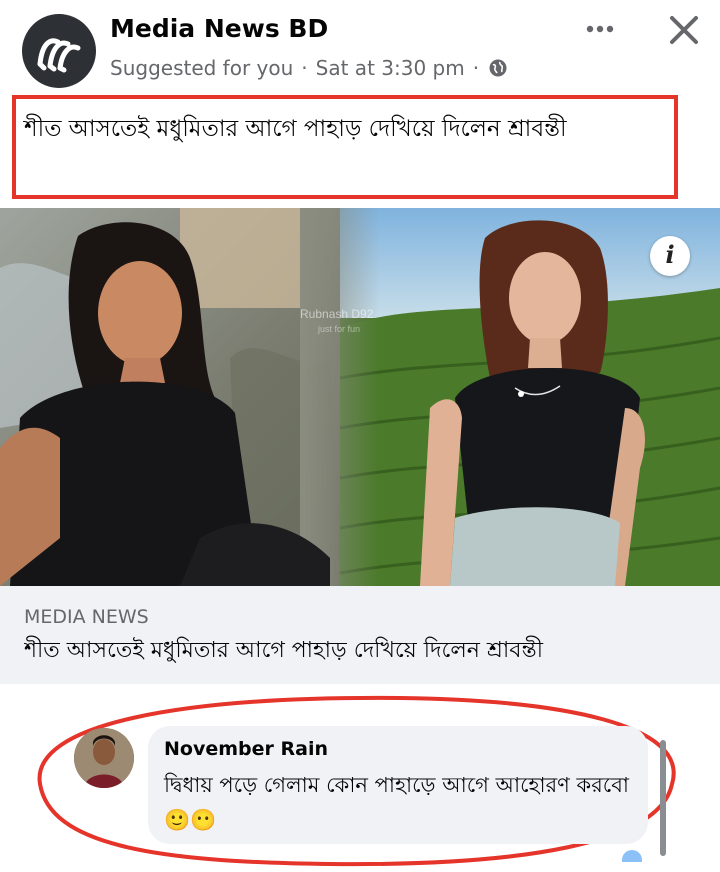 Image resolution: width=720 pixels, height=872 pixels. What do you see at coordinates (684, 30) in the screenshot?
I see `close-icon` at bounding box center [684, 30].